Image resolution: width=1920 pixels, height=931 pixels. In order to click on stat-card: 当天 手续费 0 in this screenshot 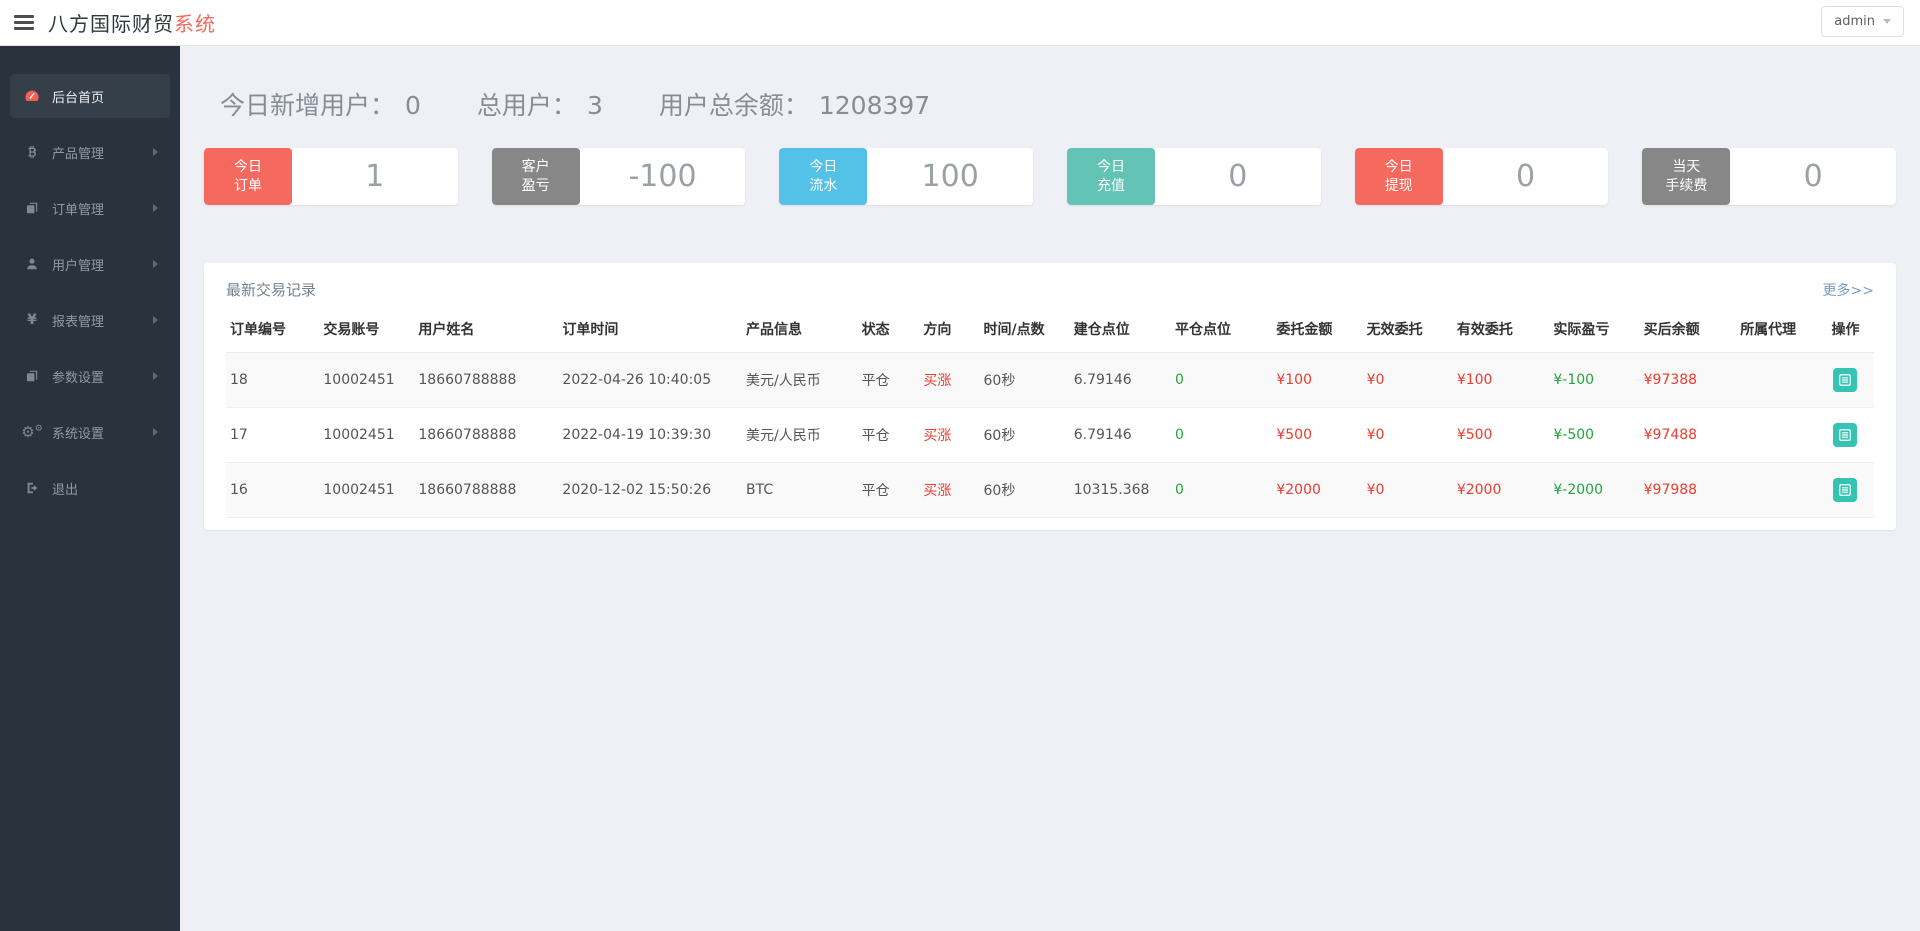, I will do `click(1769, 176)`.